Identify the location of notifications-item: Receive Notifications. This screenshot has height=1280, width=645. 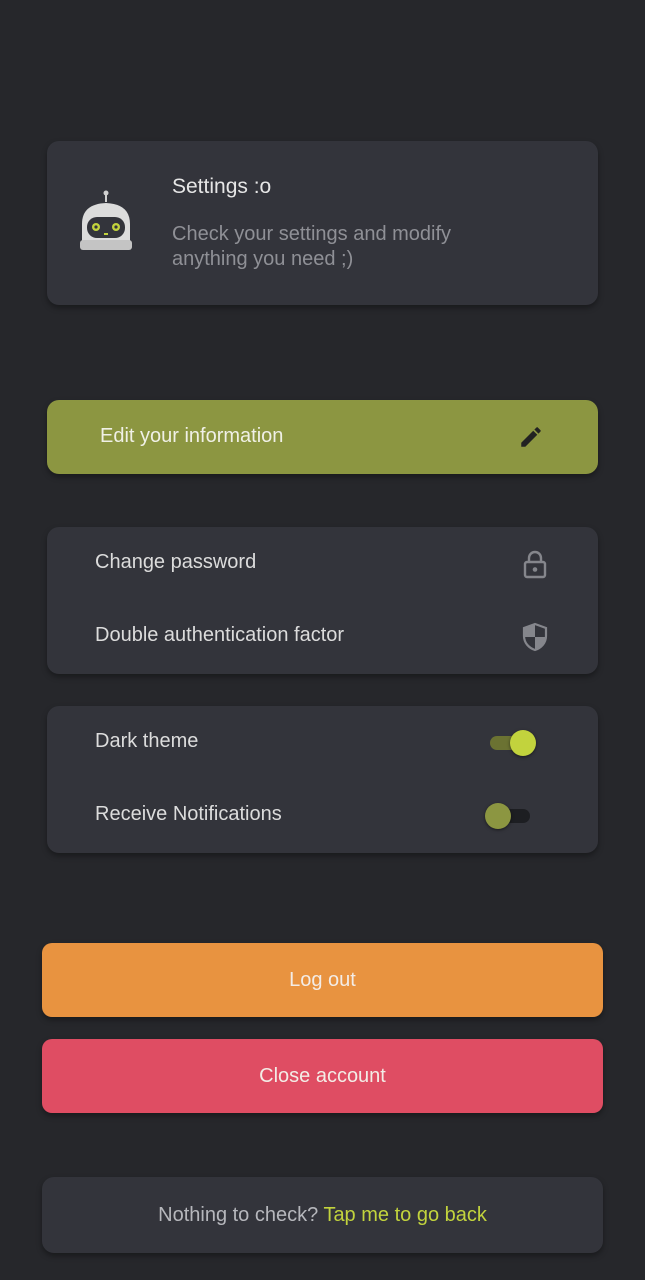
(322, 815).